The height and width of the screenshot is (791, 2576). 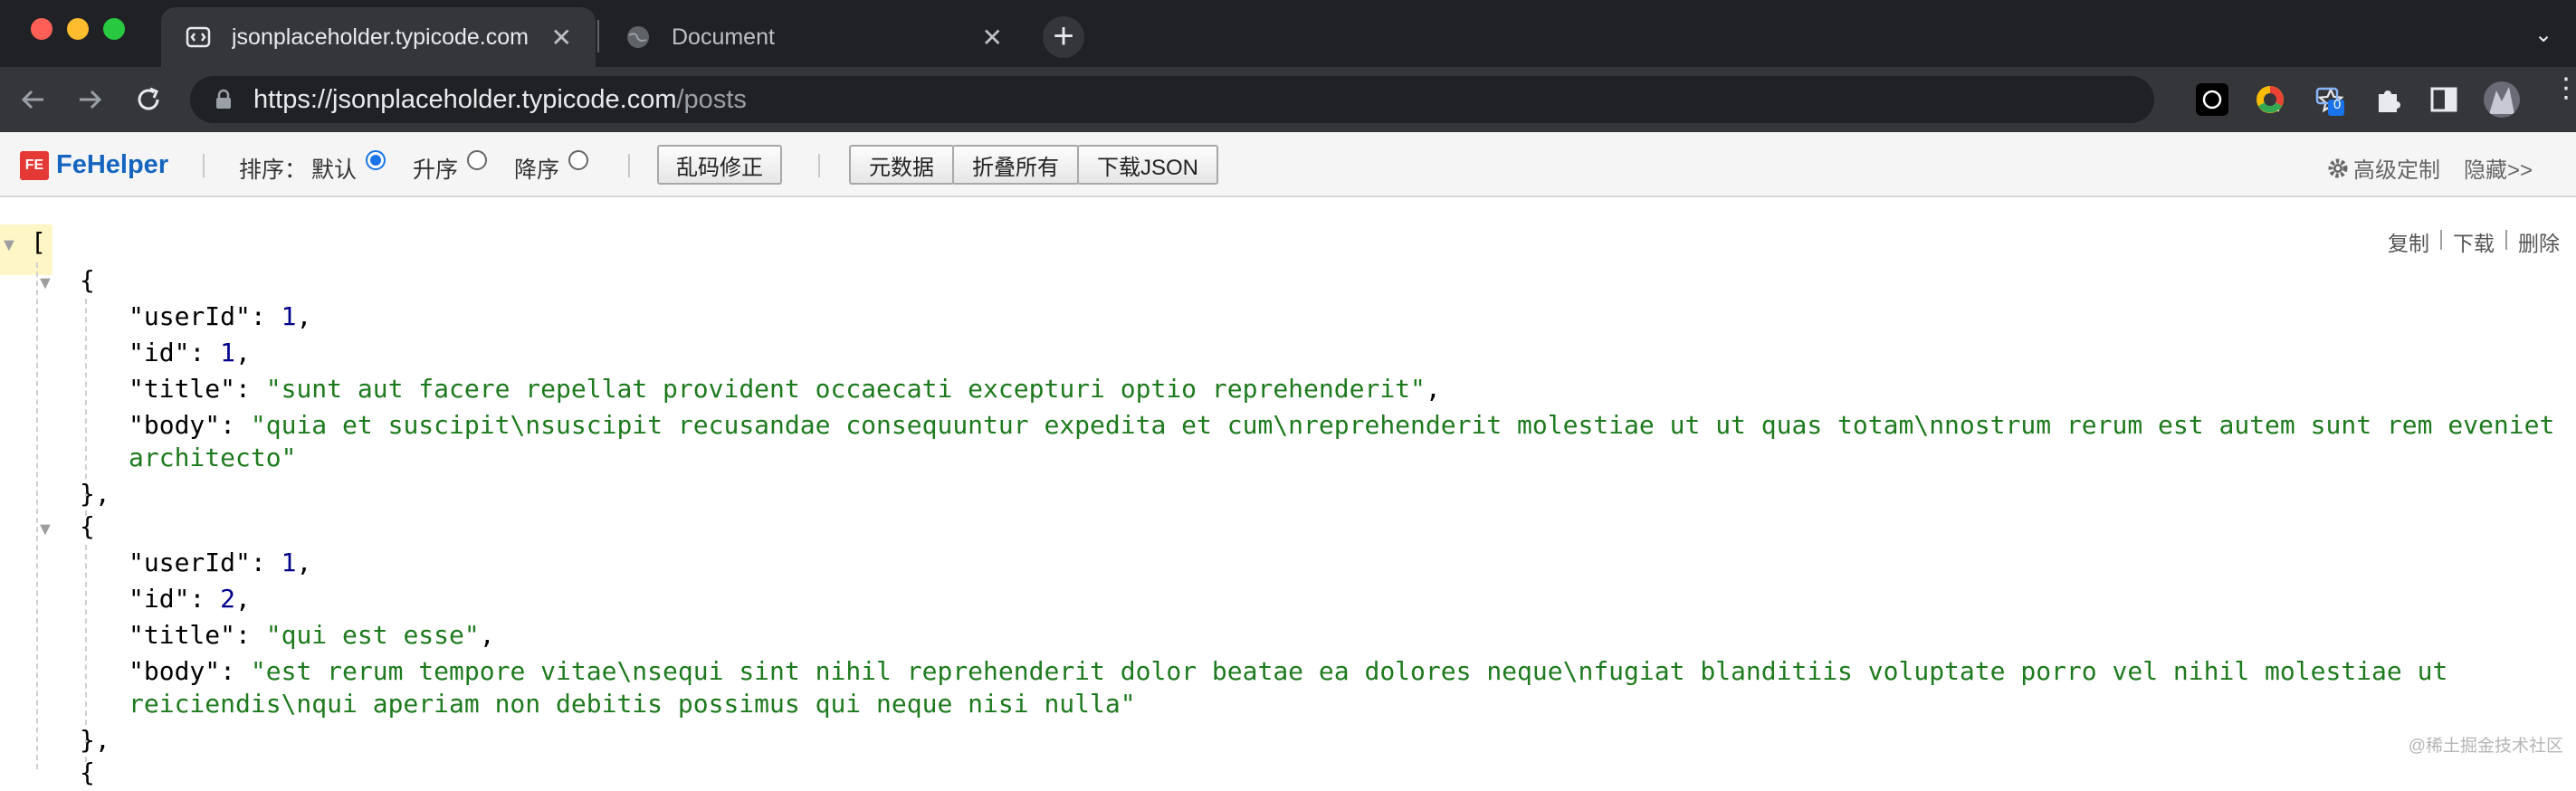 What do you see at coordinates (190, 352) in the screenshot?
I see `json-line-id: "id": 1,` at bounding box center [190, 352].